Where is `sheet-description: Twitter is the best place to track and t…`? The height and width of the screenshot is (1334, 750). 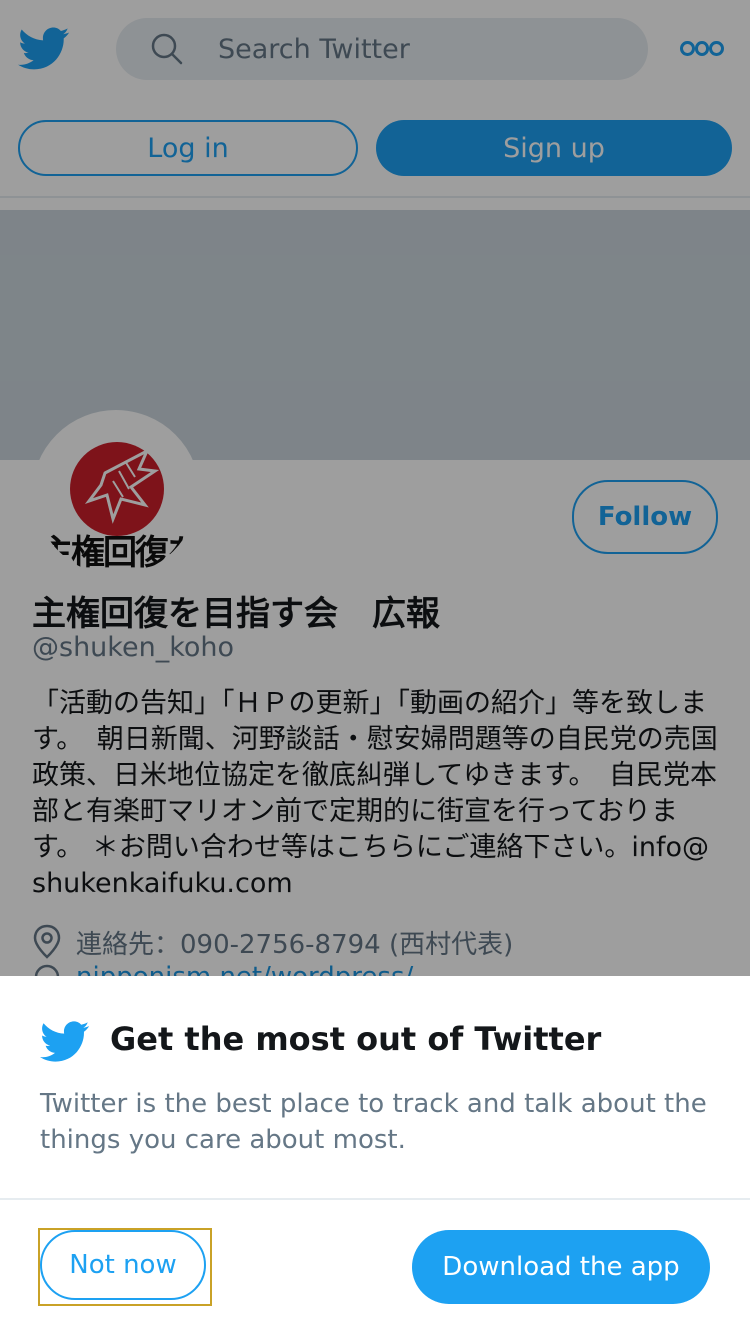
sheet-description: Twitter is the best place to track and t… is located at coordinates (373, 1122).